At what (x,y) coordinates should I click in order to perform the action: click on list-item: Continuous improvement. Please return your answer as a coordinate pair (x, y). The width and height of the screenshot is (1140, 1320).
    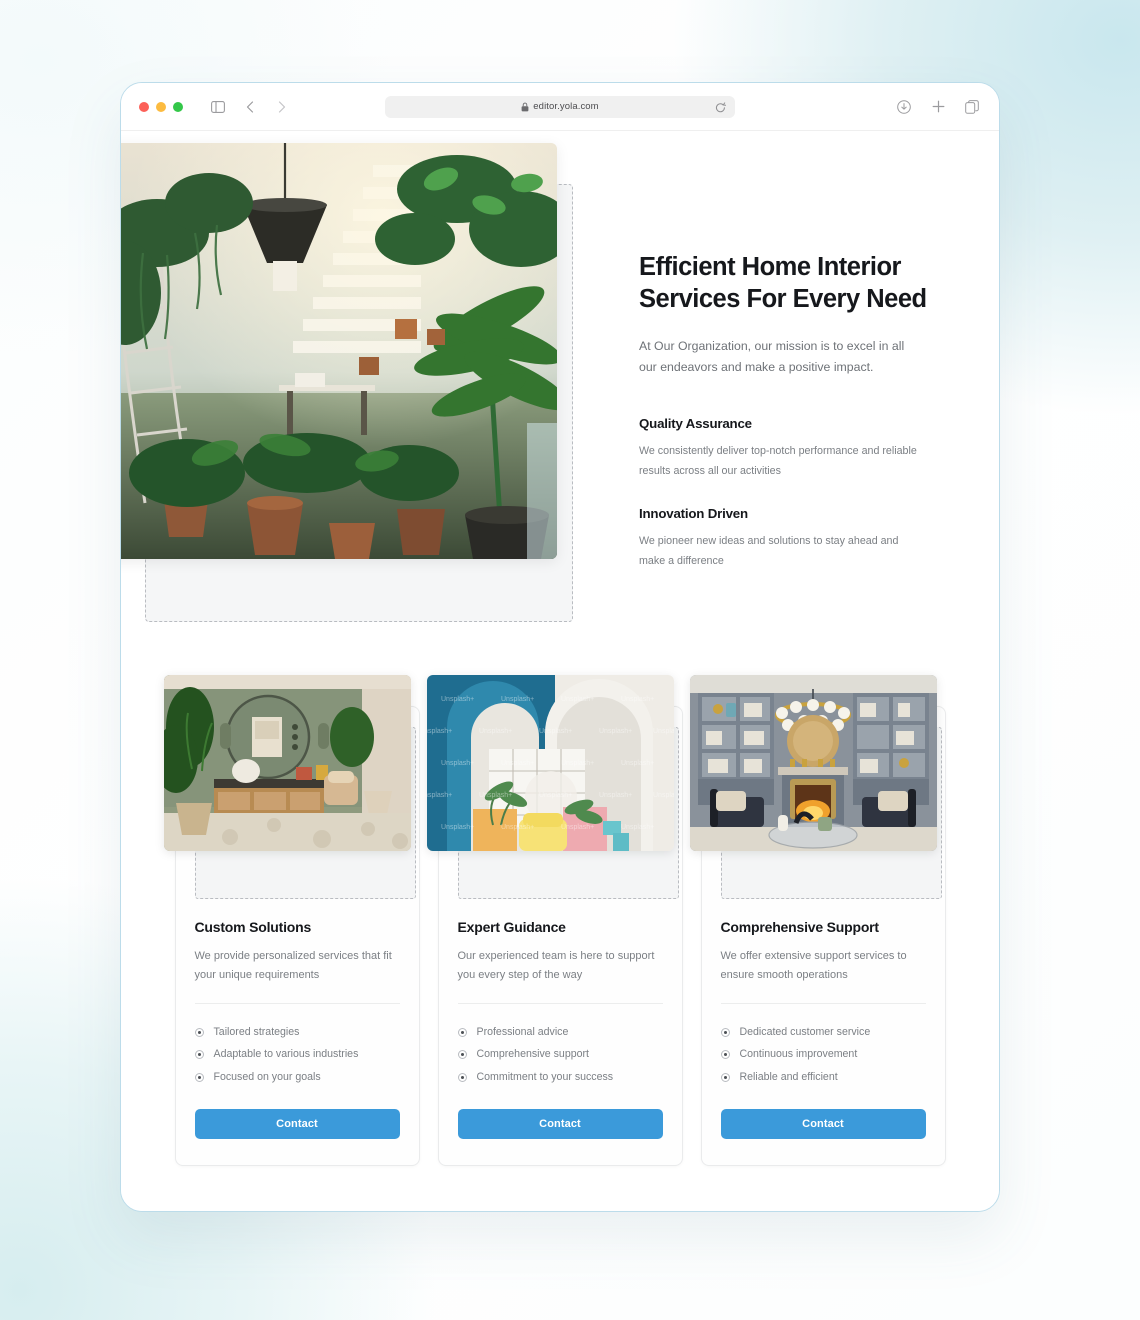
    Looking at the image, I should click on (823, 1054).